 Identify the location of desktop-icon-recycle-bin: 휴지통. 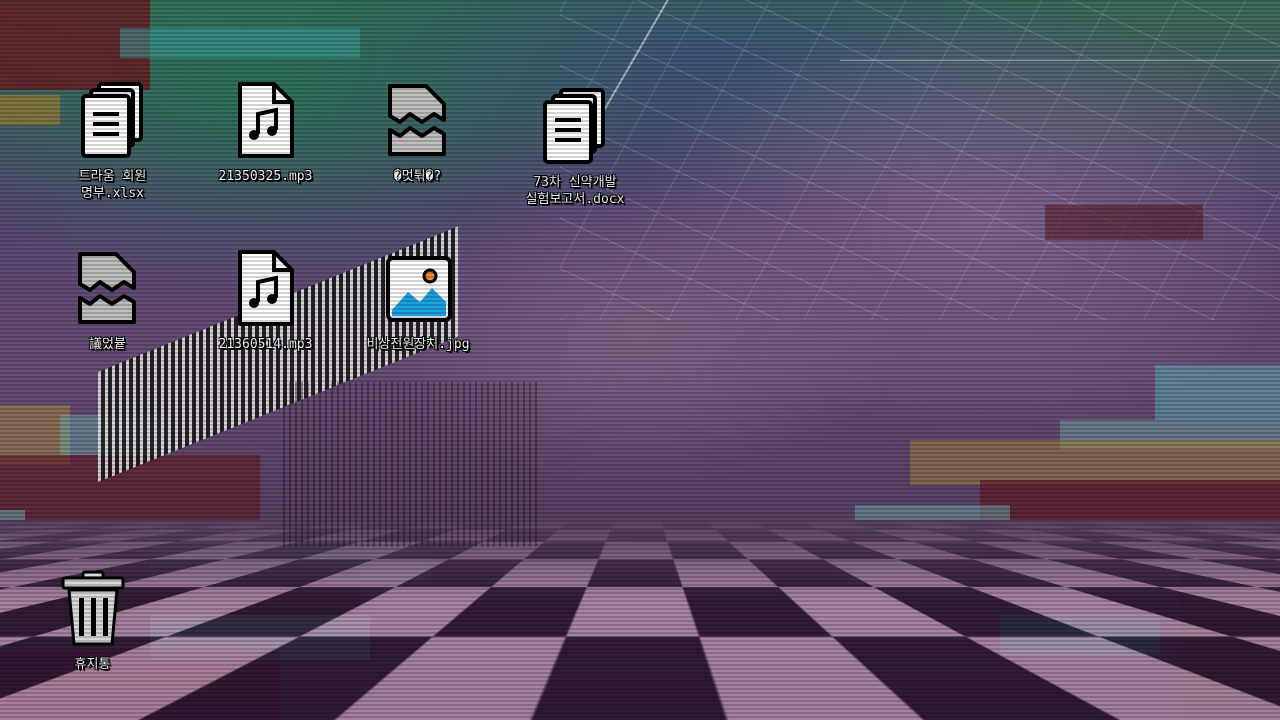
(92, 620).